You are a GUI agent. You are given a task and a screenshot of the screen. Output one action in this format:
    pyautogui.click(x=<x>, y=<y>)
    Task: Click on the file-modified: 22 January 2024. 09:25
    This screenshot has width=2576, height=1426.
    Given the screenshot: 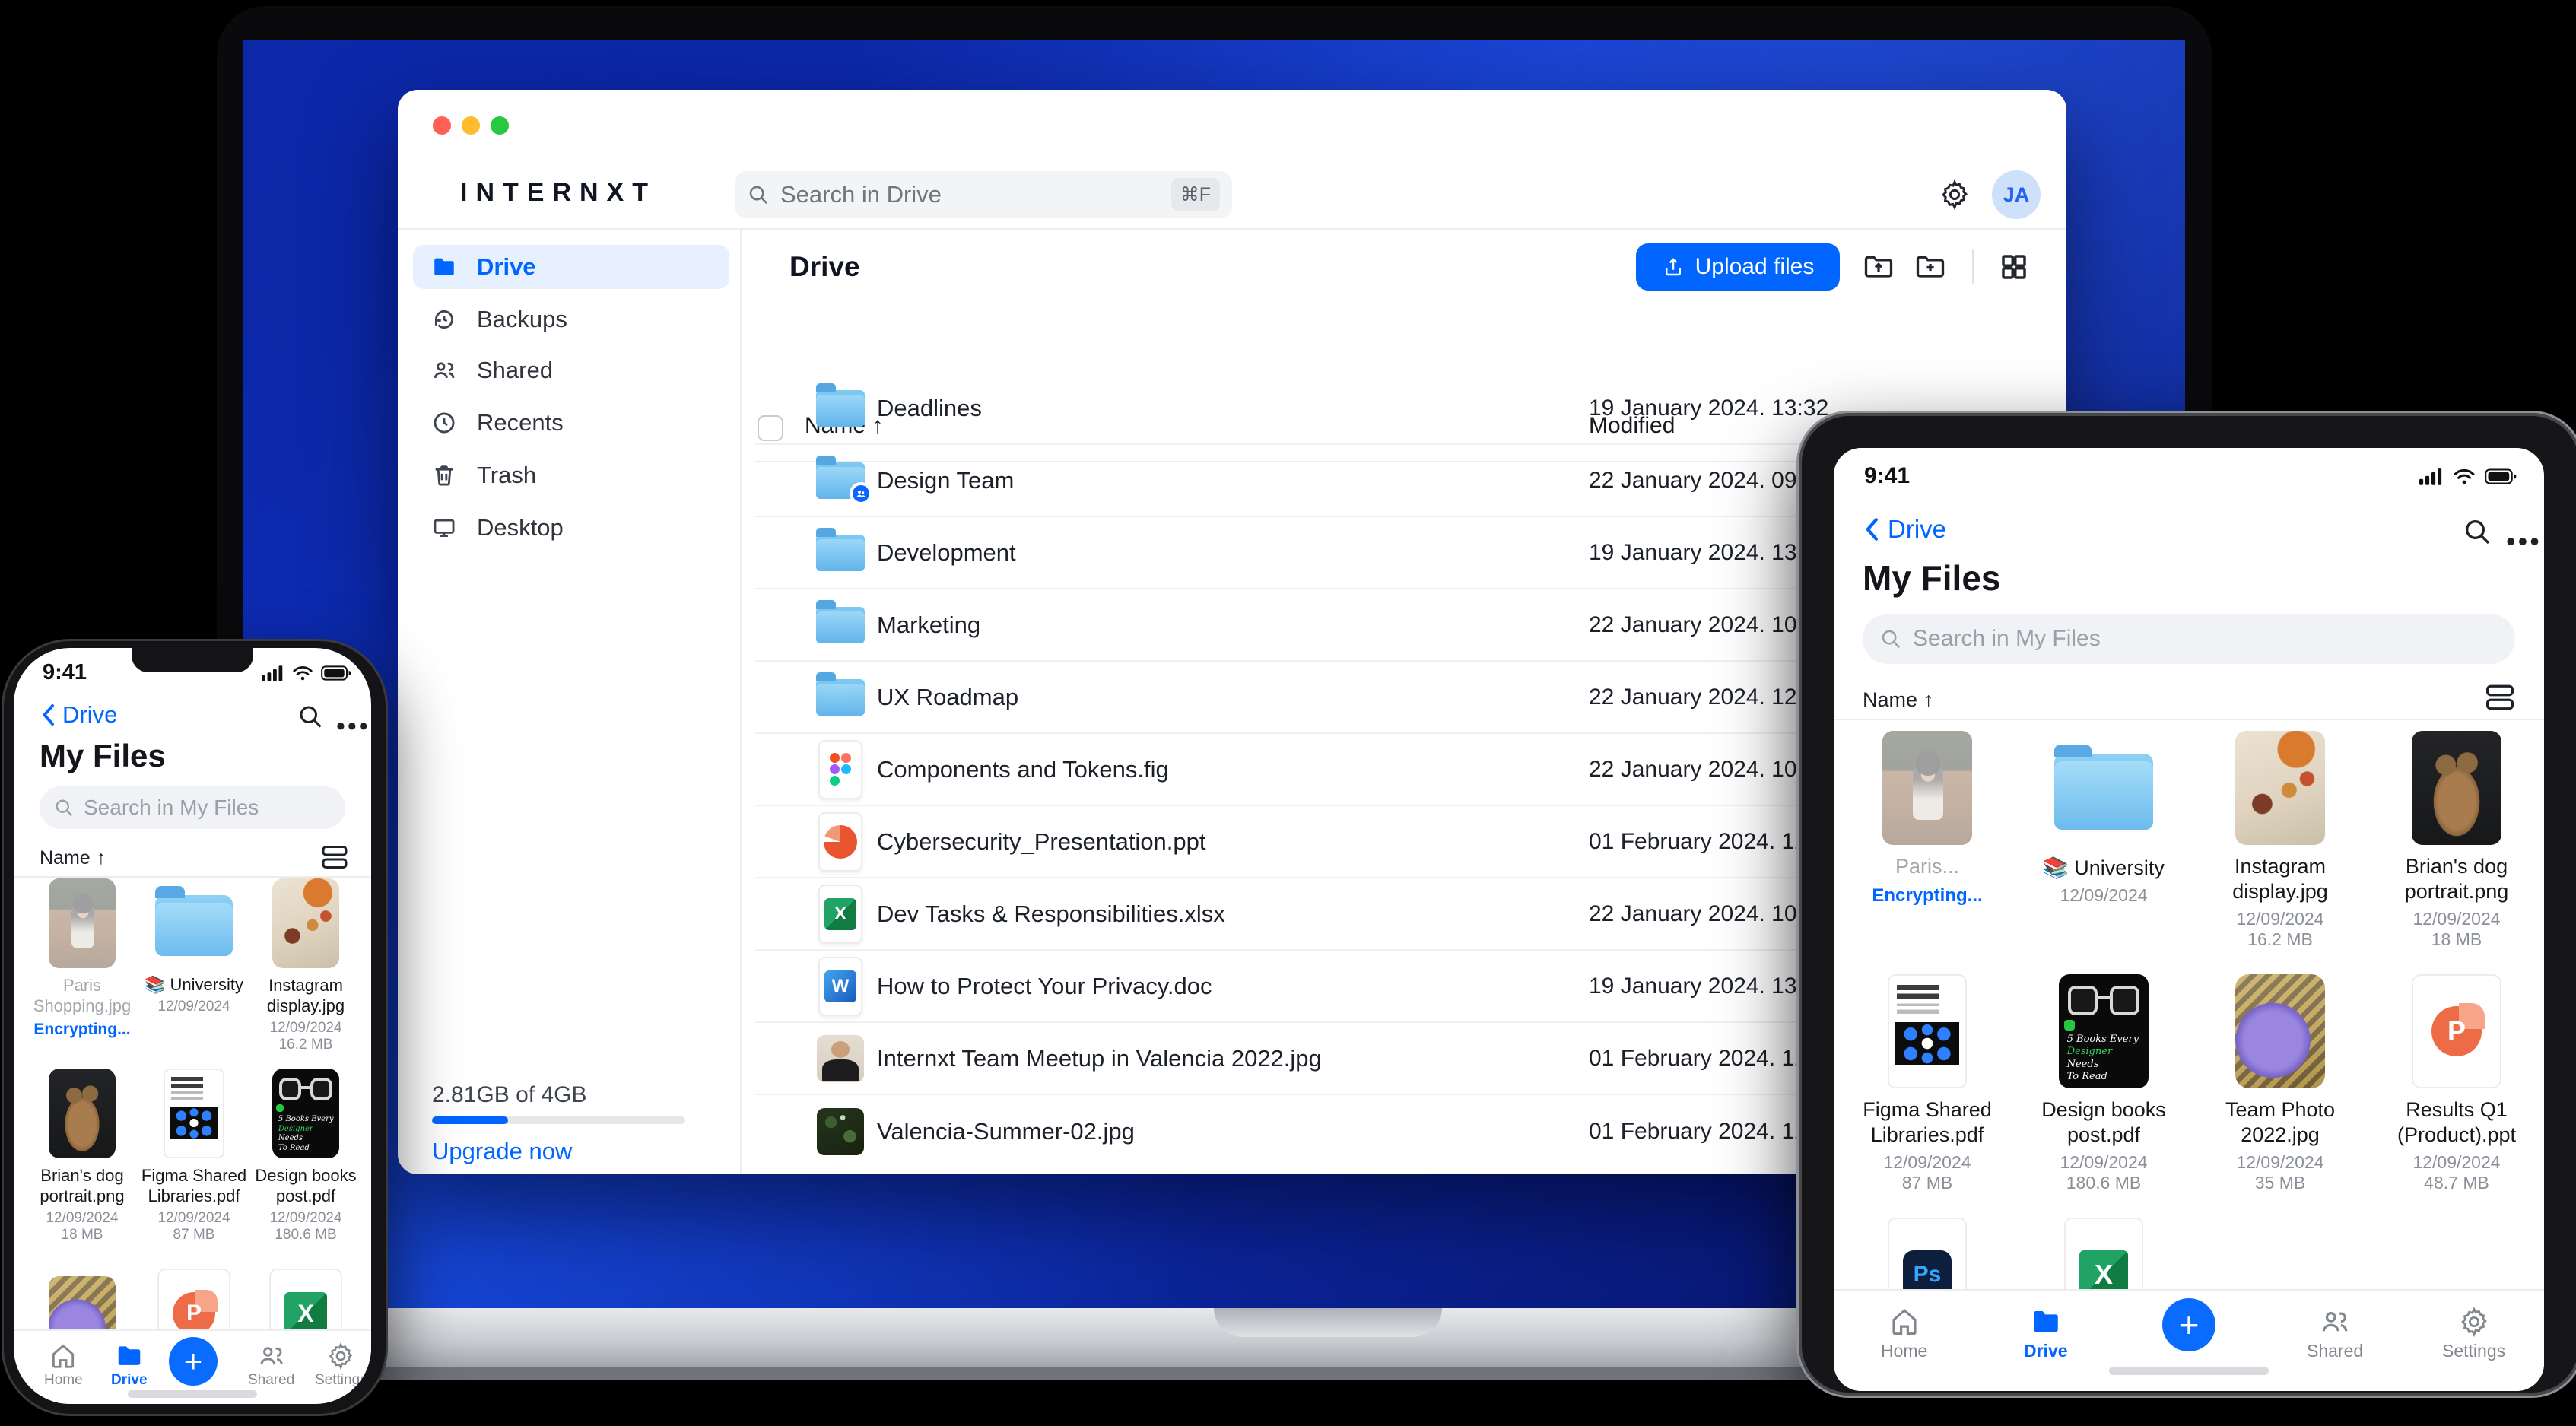 What is the action you would take?
    pyautogui.click(x=1709, y=480)
    